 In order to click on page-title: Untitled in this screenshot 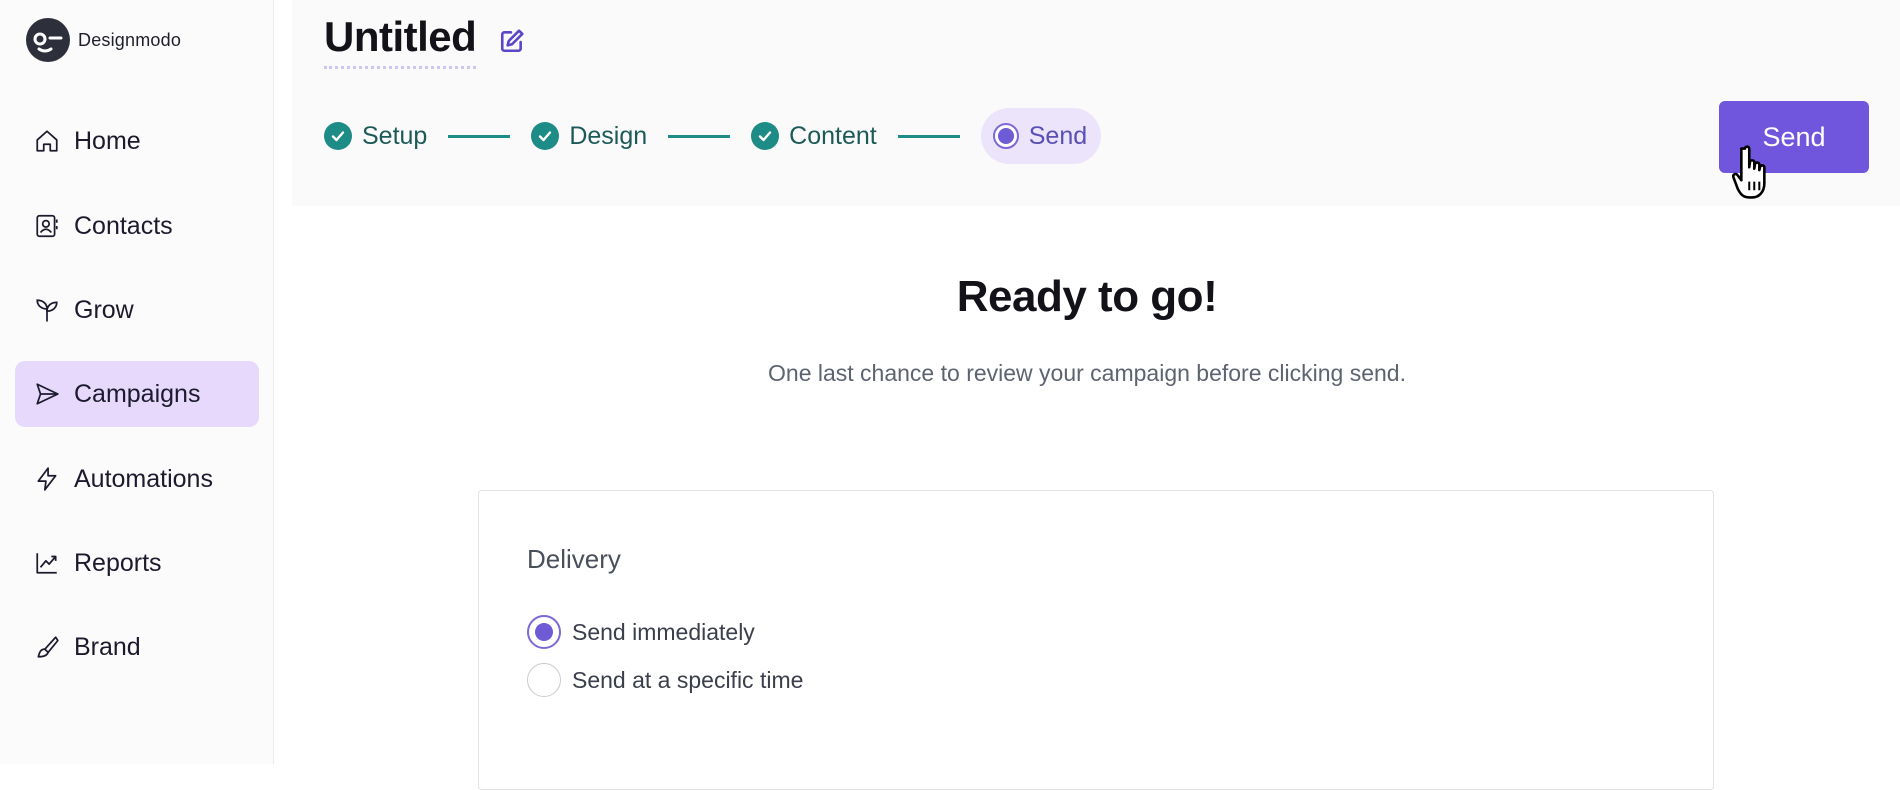, I will do `click(400, 40)`.